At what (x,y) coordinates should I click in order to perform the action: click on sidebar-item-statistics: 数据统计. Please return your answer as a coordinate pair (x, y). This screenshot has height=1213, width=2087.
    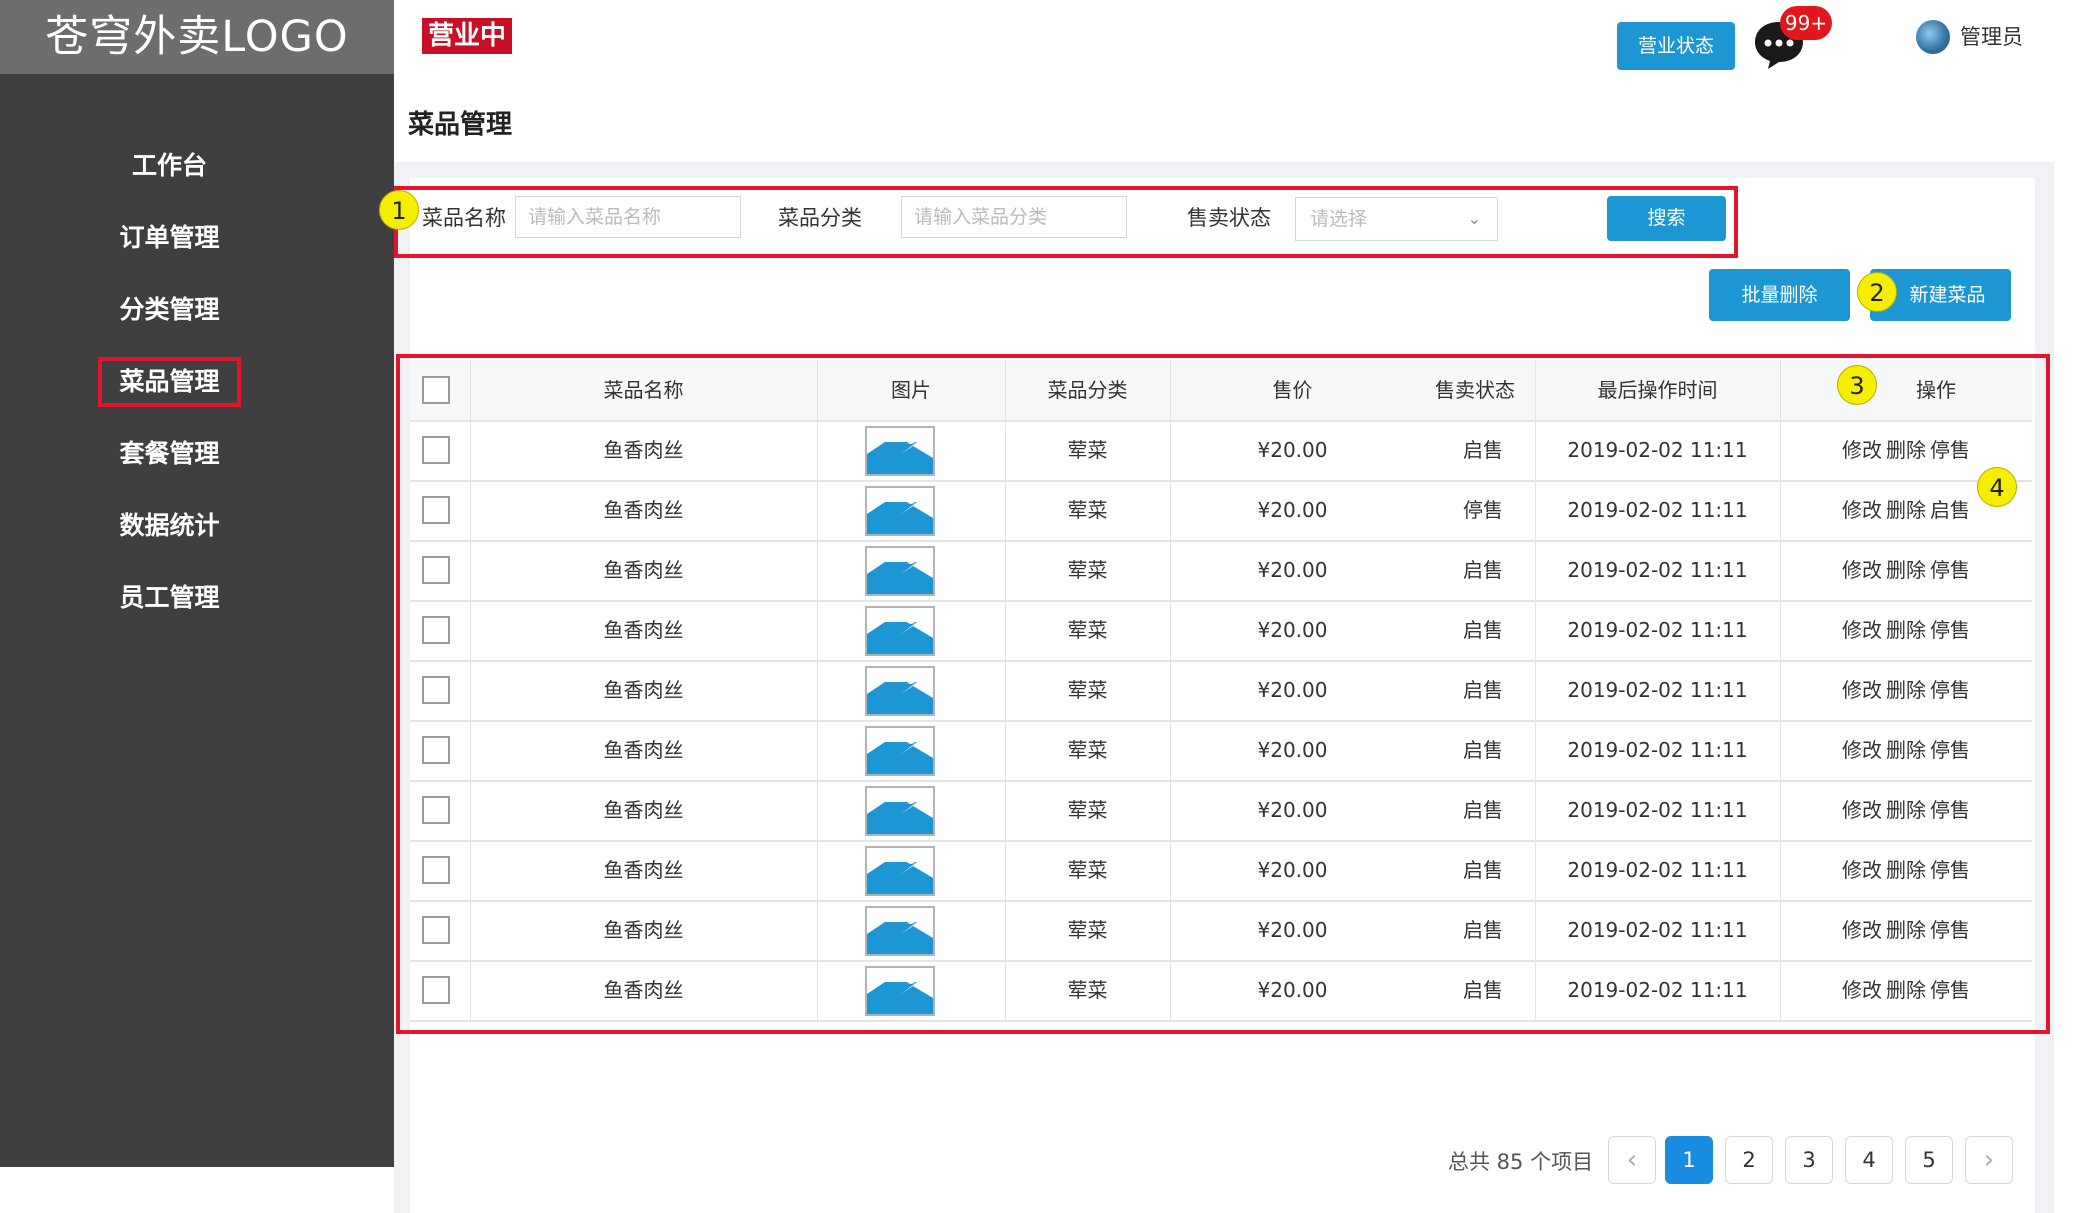
    Looking at the image, I should click on (169, 526).